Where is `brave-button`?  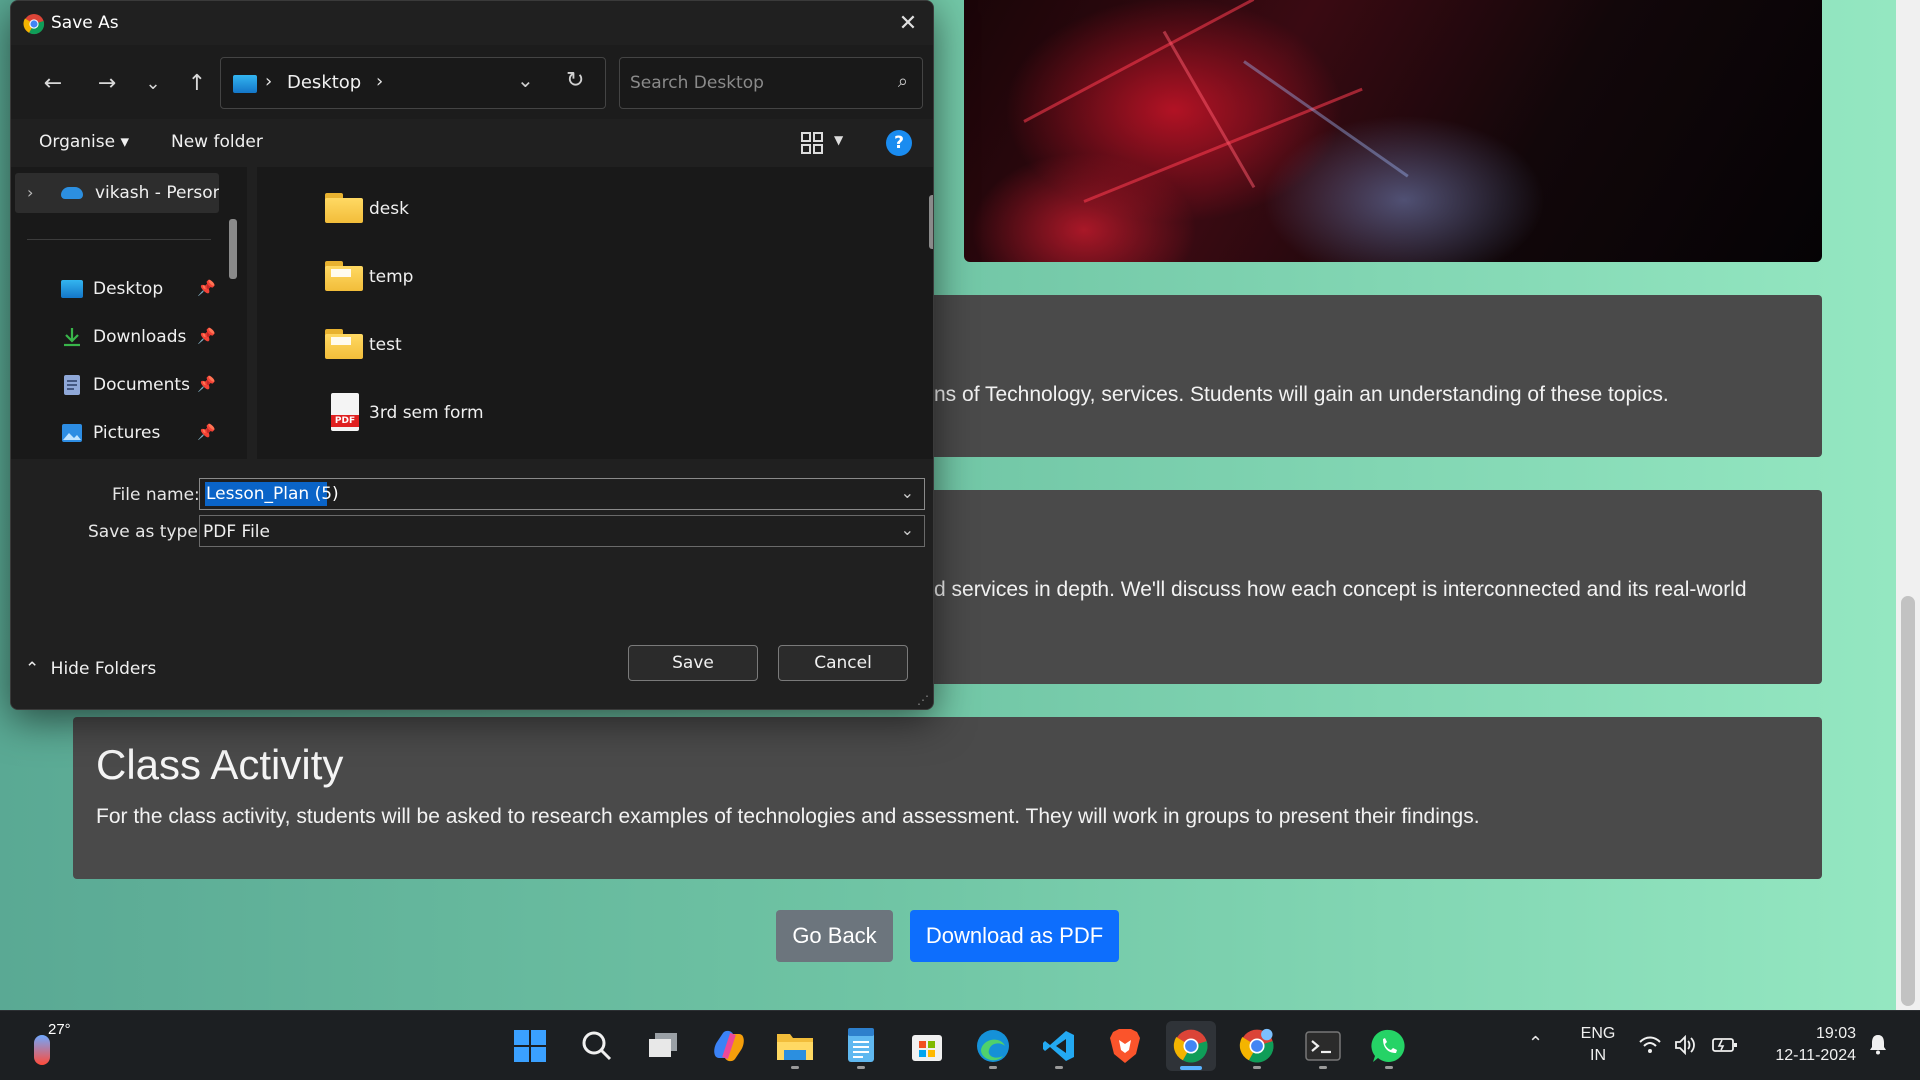 brave-button is located at coordinates (1125, 1046).